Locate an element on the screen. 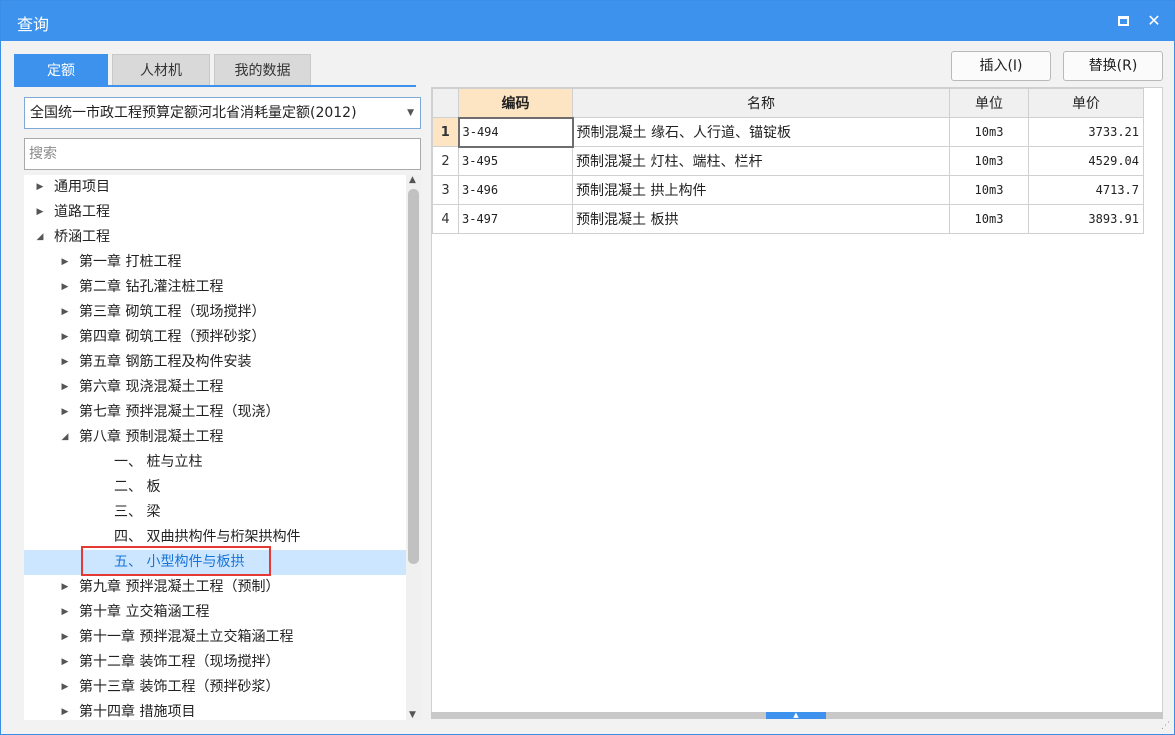  code-cell: 3-496 is located at coordinates (515, 190).